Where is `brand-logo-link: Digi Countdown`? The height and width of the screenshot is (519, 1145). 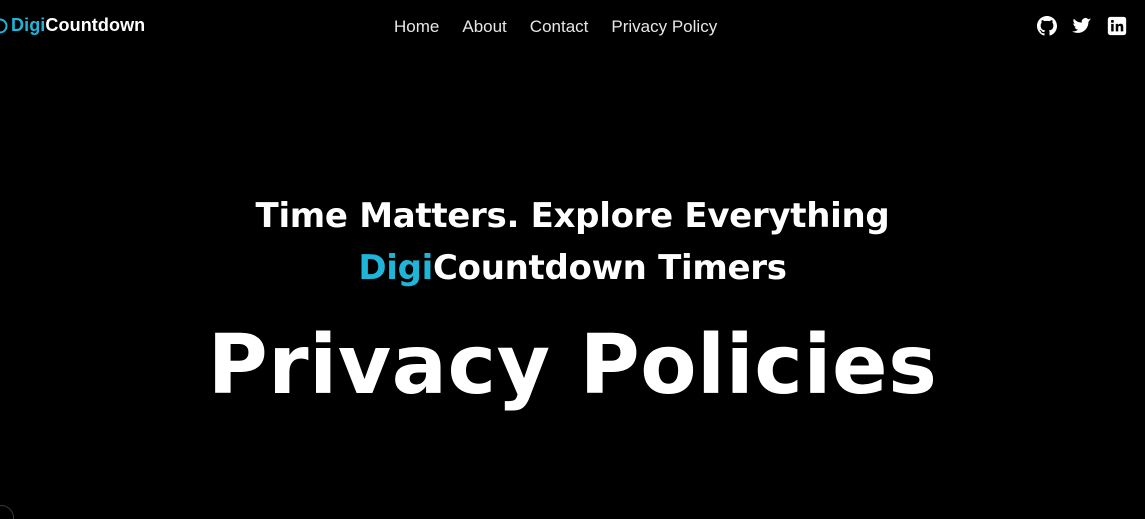
brand-logo-link: Digi Countdown is located at coordinates (72, 25).